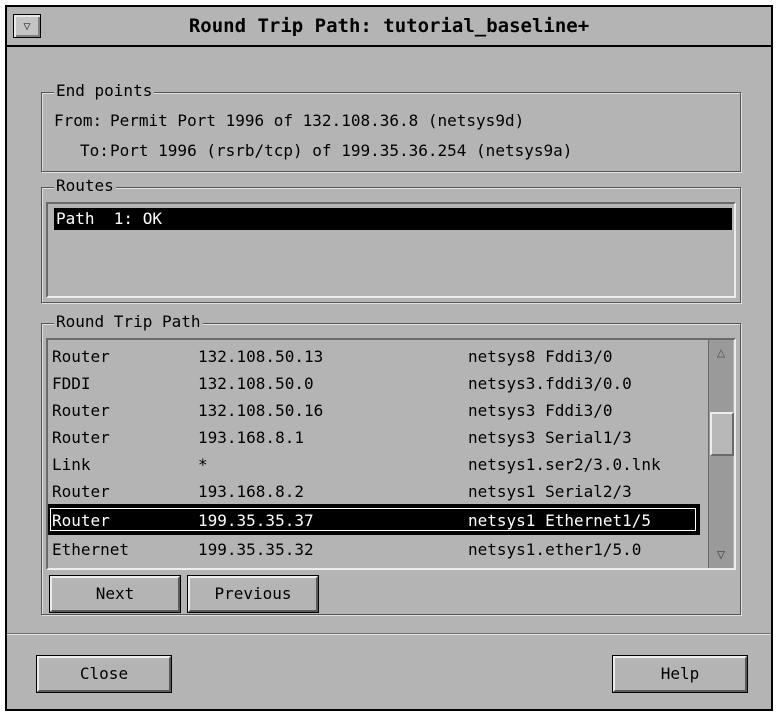 The height and width of the screenshot is (717, 780). Describe the element at coordinates (251, 437) in the screenshot. I see `row-address: 193.168.8.1` at that location.